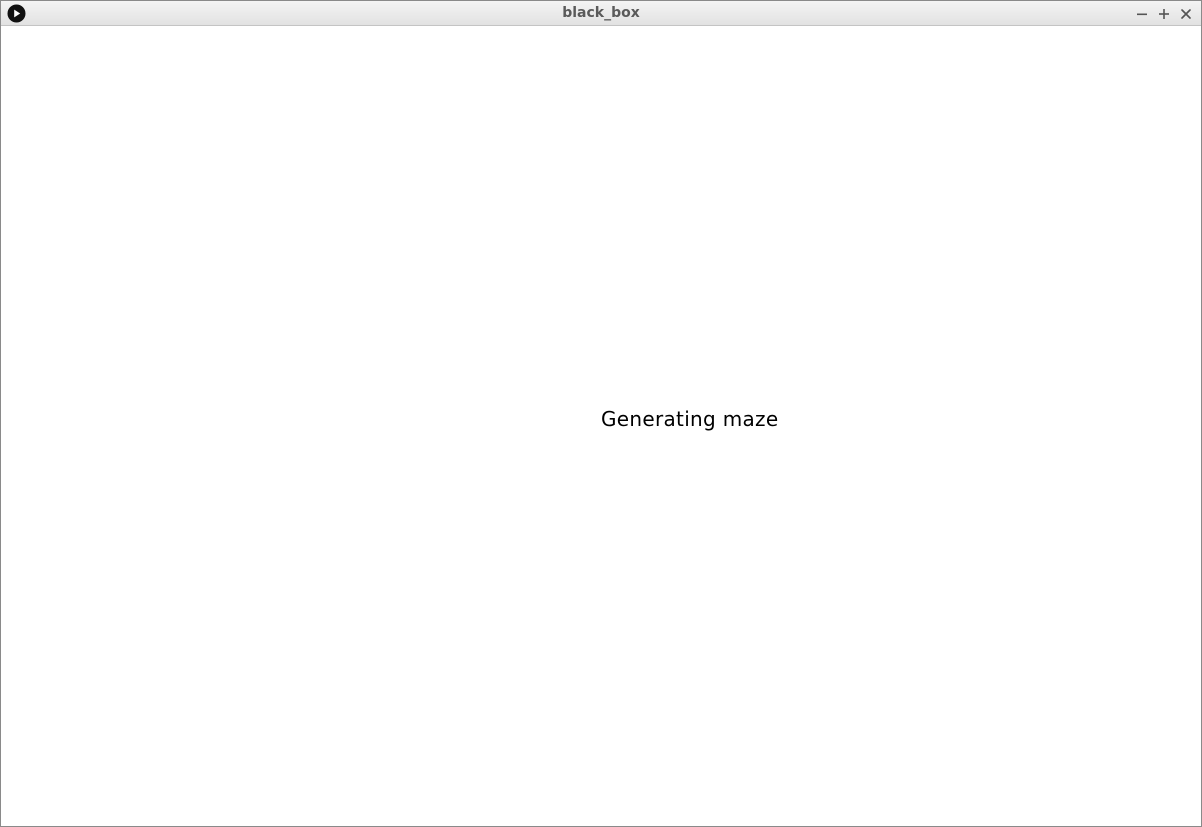  I want to click on title-bar: black_box, so click(601, 13).